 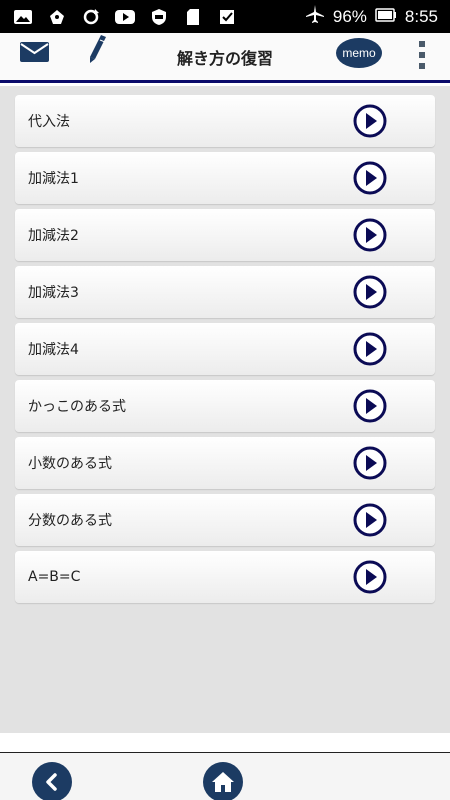 What do you see at coordinates (225, 121) in the screenshot?
I see `list-item: 代入法` at bounding box center [225, 121].